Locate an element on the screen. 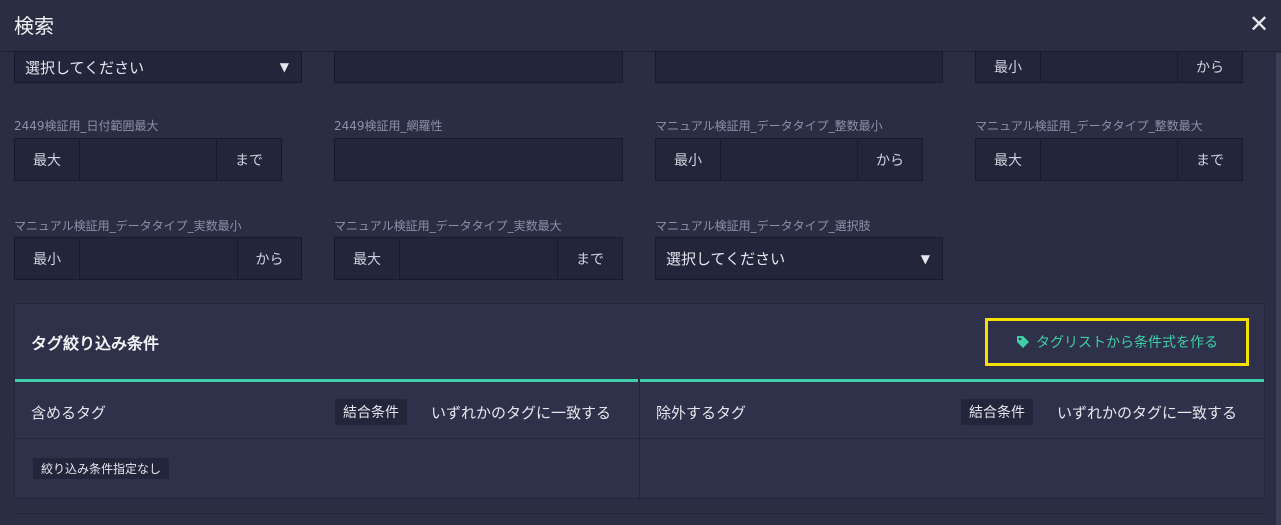 This screenshot has width=1281, height=525. include-tags-header: 含めるタグ 結合条件 いずれかのタグに一致する is located at coordinates (327, 410).